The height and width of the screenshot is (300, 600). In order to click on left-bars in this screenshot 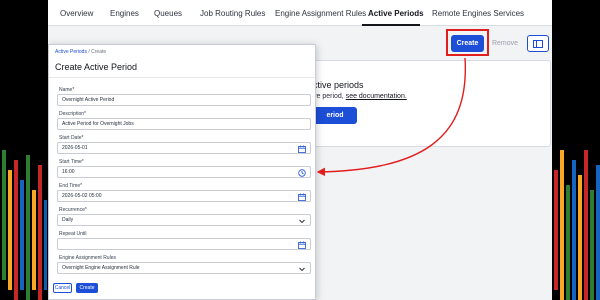, I will do `click(24, 225)`.